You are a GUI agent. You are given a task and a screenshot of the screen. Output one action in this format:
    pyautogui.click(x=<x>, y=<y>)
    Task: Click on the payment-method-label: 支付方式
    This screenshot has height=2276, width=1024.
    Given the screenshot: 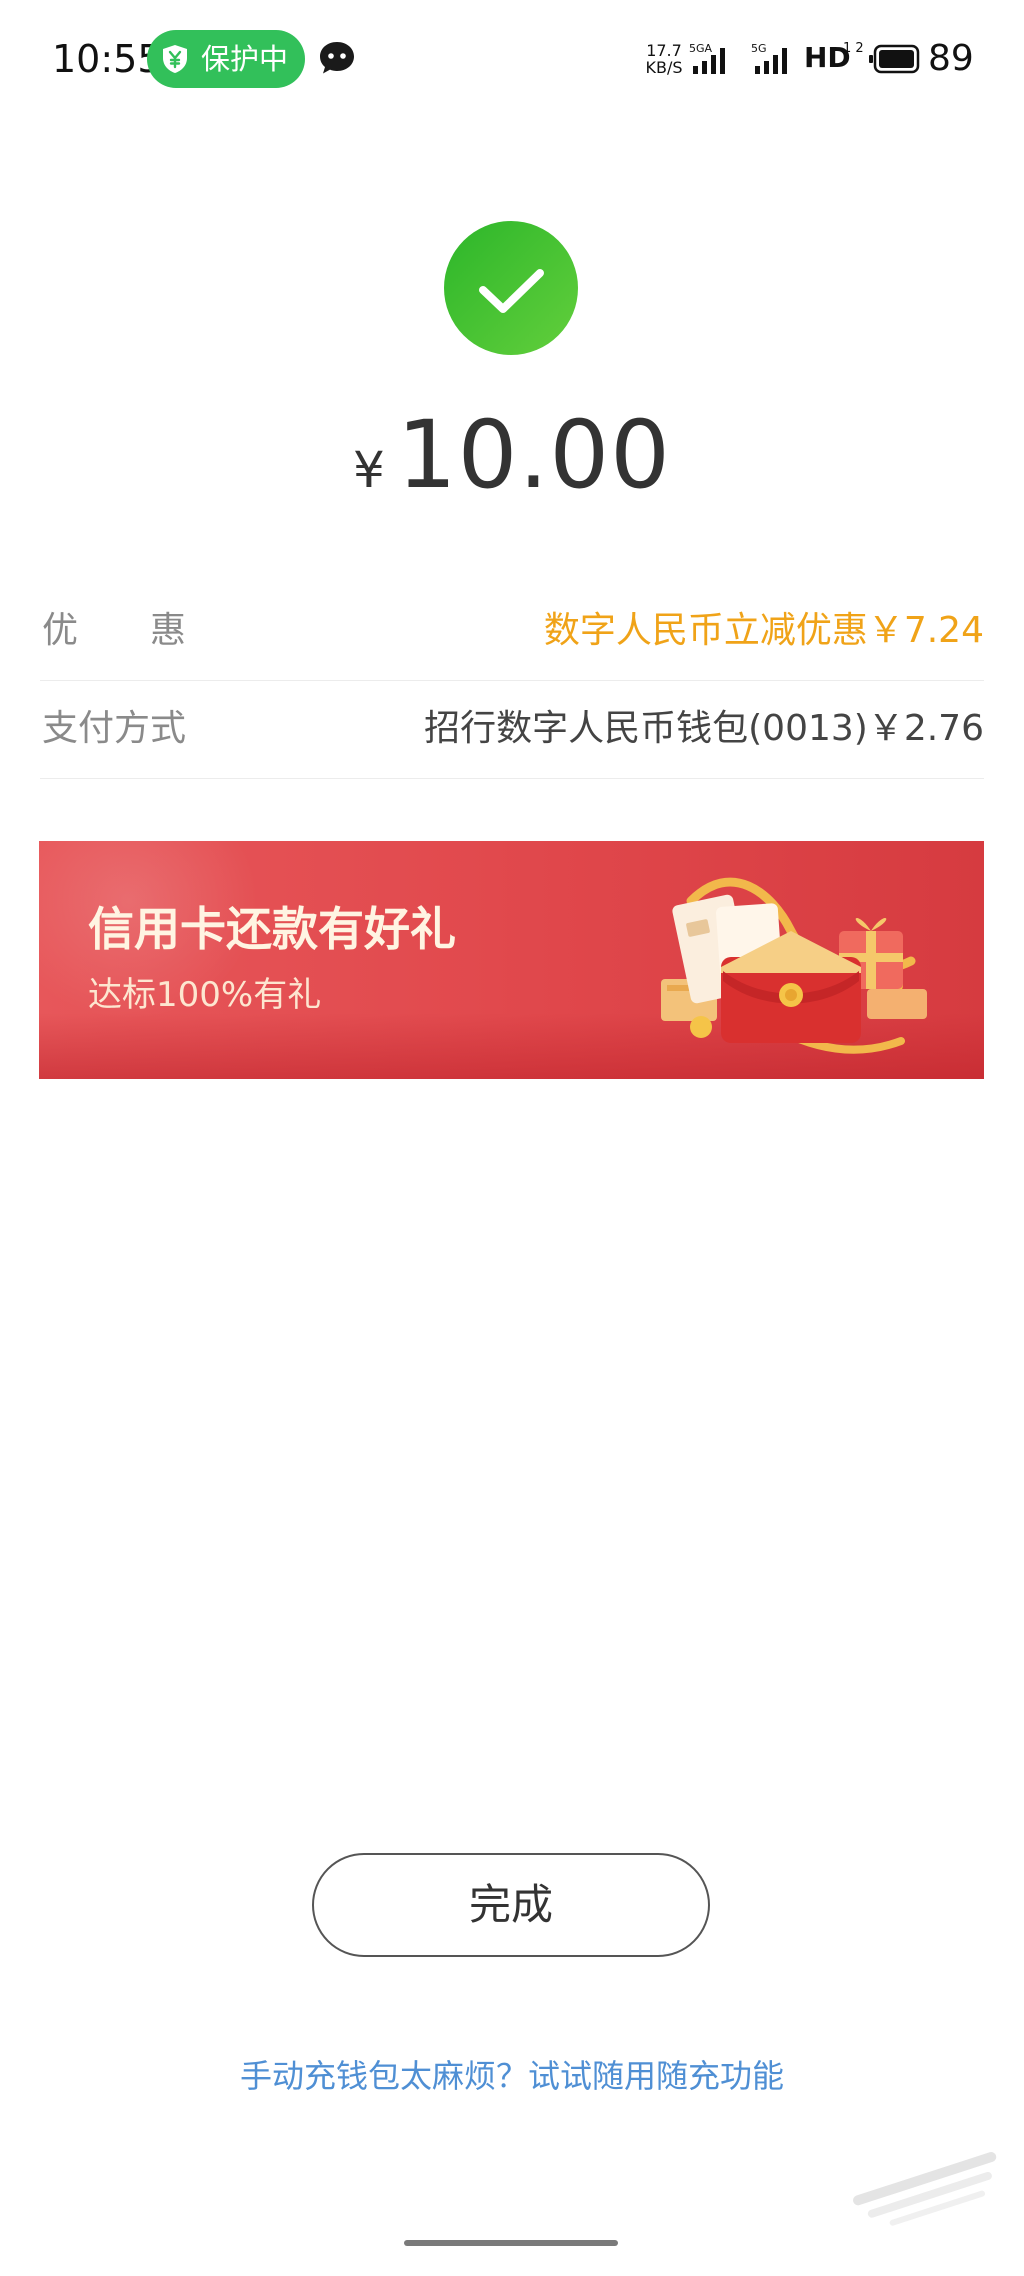 What is the action you would take?
    pyautogui.click(x=114, y=728)
    